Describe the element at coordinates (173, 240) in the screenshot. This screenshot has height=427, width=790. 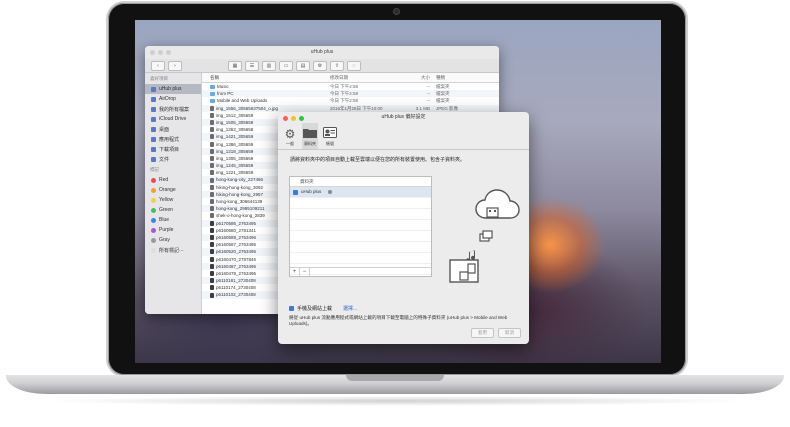
I see `sidebar-tag: Gray` at that location.